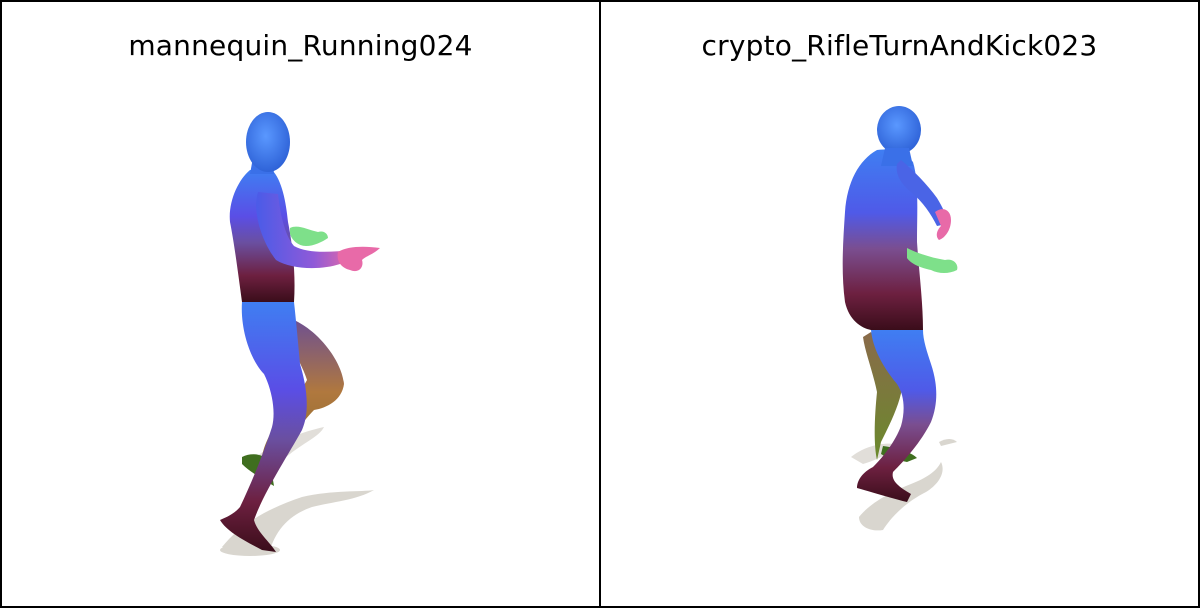  What do you see at coordinates (897, 157) in the screenshot?
I see `neck` at bounding box center [897, 157].